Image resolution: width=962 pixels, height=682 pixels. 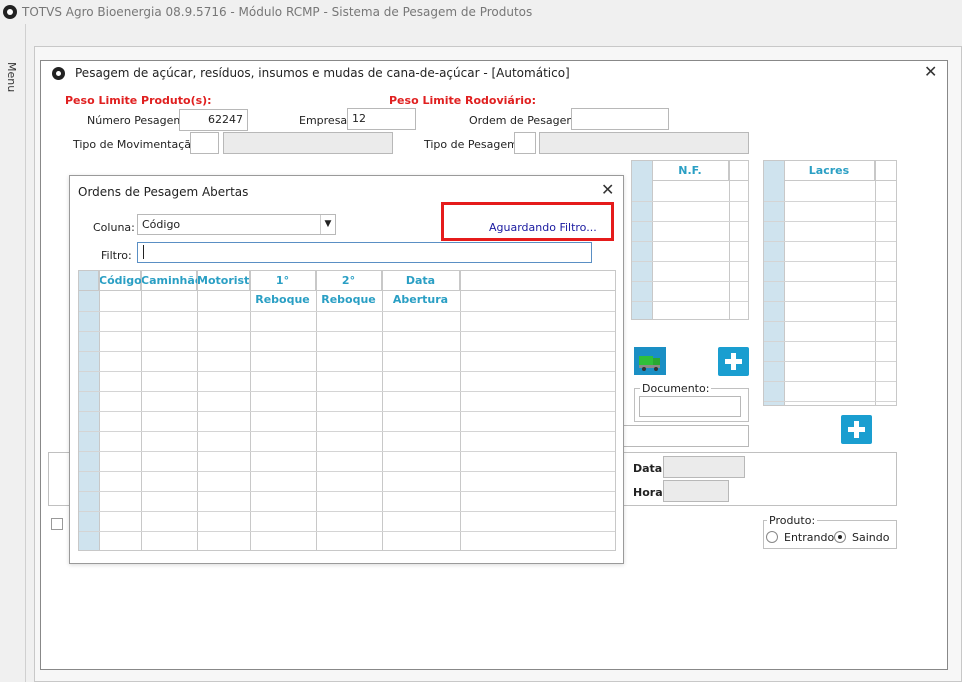 I want to click on tipo-movimentacao-label: Tipo de Movimentação:, so click(x=137, y=144).